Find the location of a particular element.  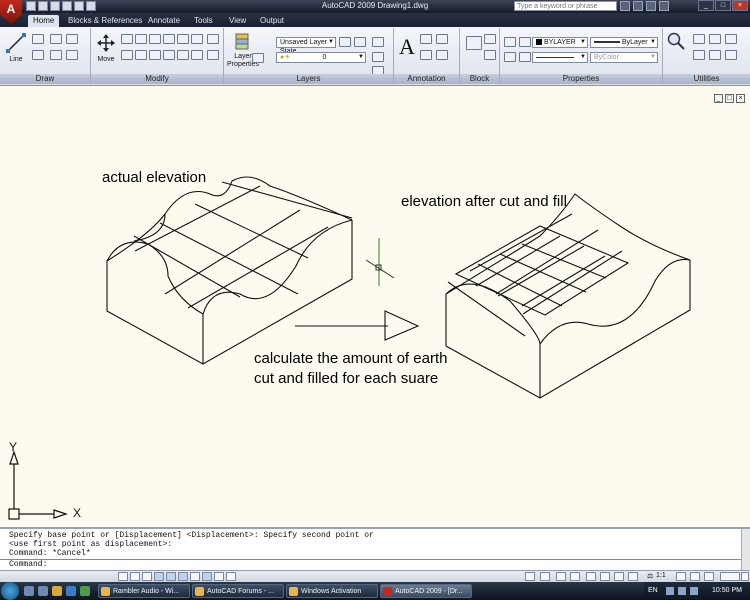

workspace-switching-icon is located at coordinates (695, 576).